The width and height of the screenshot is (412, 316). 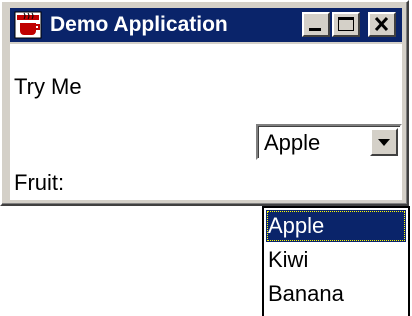 I want to click on fruit-combo-box: Apple, so click(x=329, y=142).